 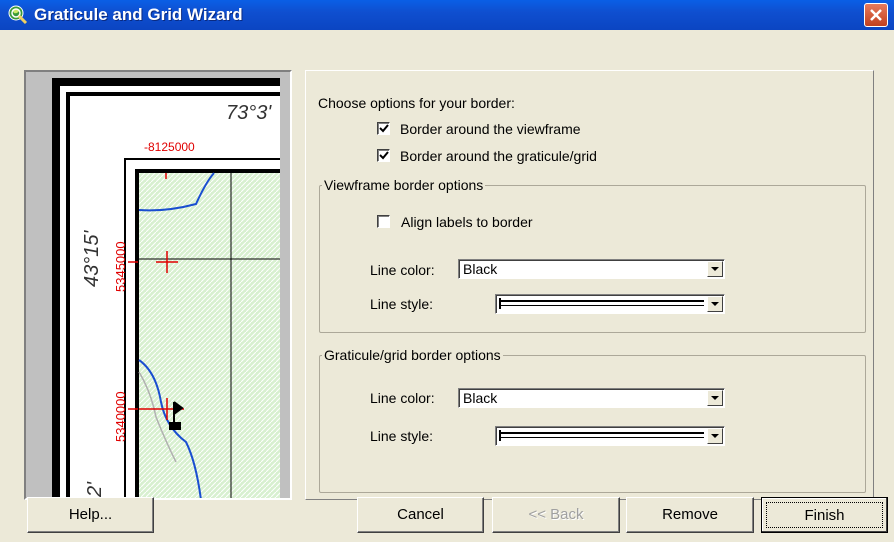 I want to click on border-graticule-label: Border around the graticule/grid, so click(x=498, y=156).